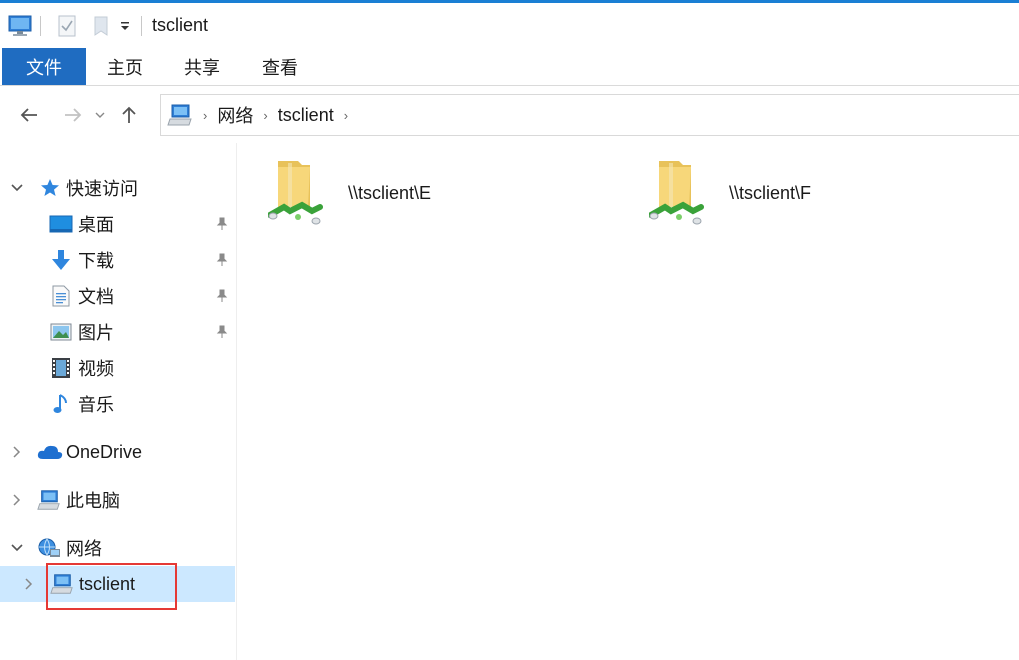 The width and height of the screenshot is (1019, 660). I want to click on sidebar-item-network: 网络, so click(117, 548).